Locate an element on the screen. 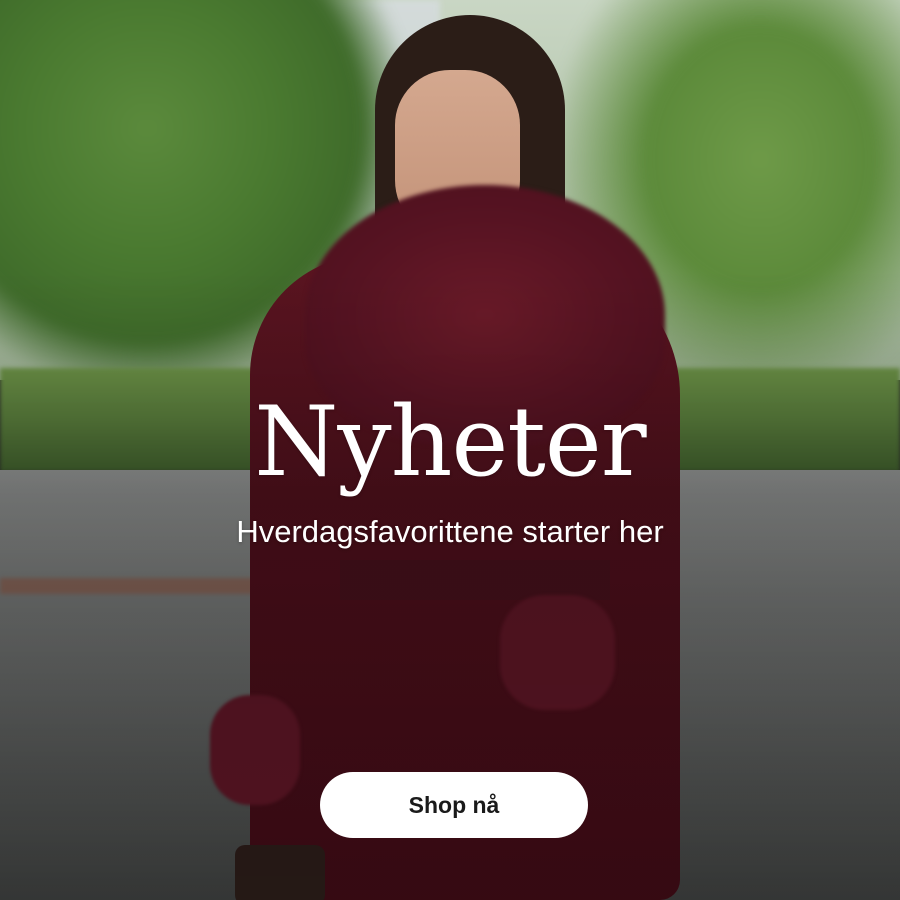 This screenshot has width=900, height=900. subheadline: Hverdagsfavorittene starter her is located at coordinates (450, 531).